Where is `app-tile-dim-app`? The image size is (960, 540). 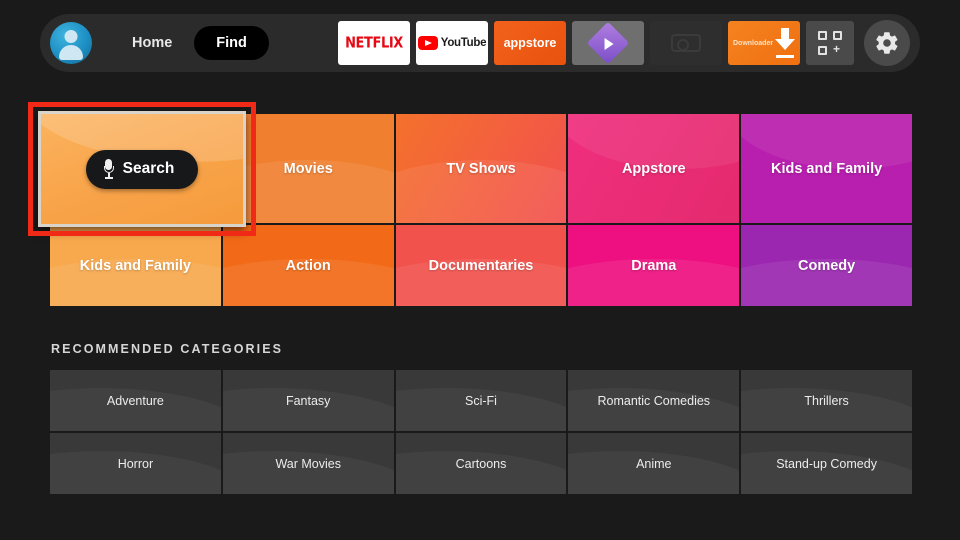
app-tile-dim-app is located at coordinates (686, 43).